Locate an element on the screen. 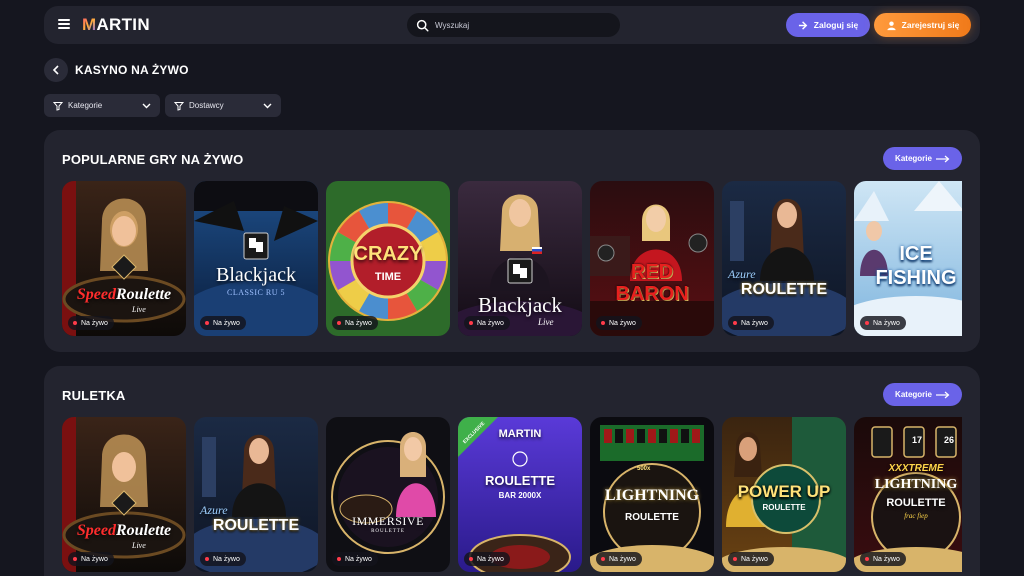 The height and width of the screenshot is (576, 1024). search-placeholder: Wyszukaj is located at coordinates (452, 25).